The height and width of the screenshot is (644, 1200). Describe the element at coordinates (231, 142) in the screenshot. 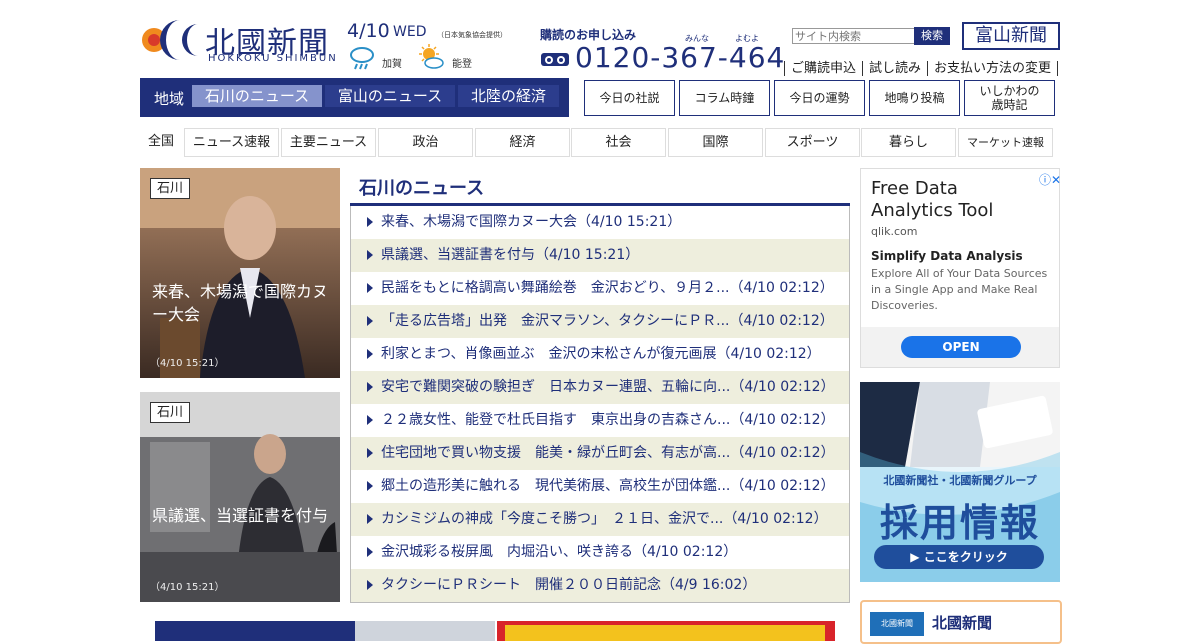

I see `cat-breaking: ニュース速報` at that location.